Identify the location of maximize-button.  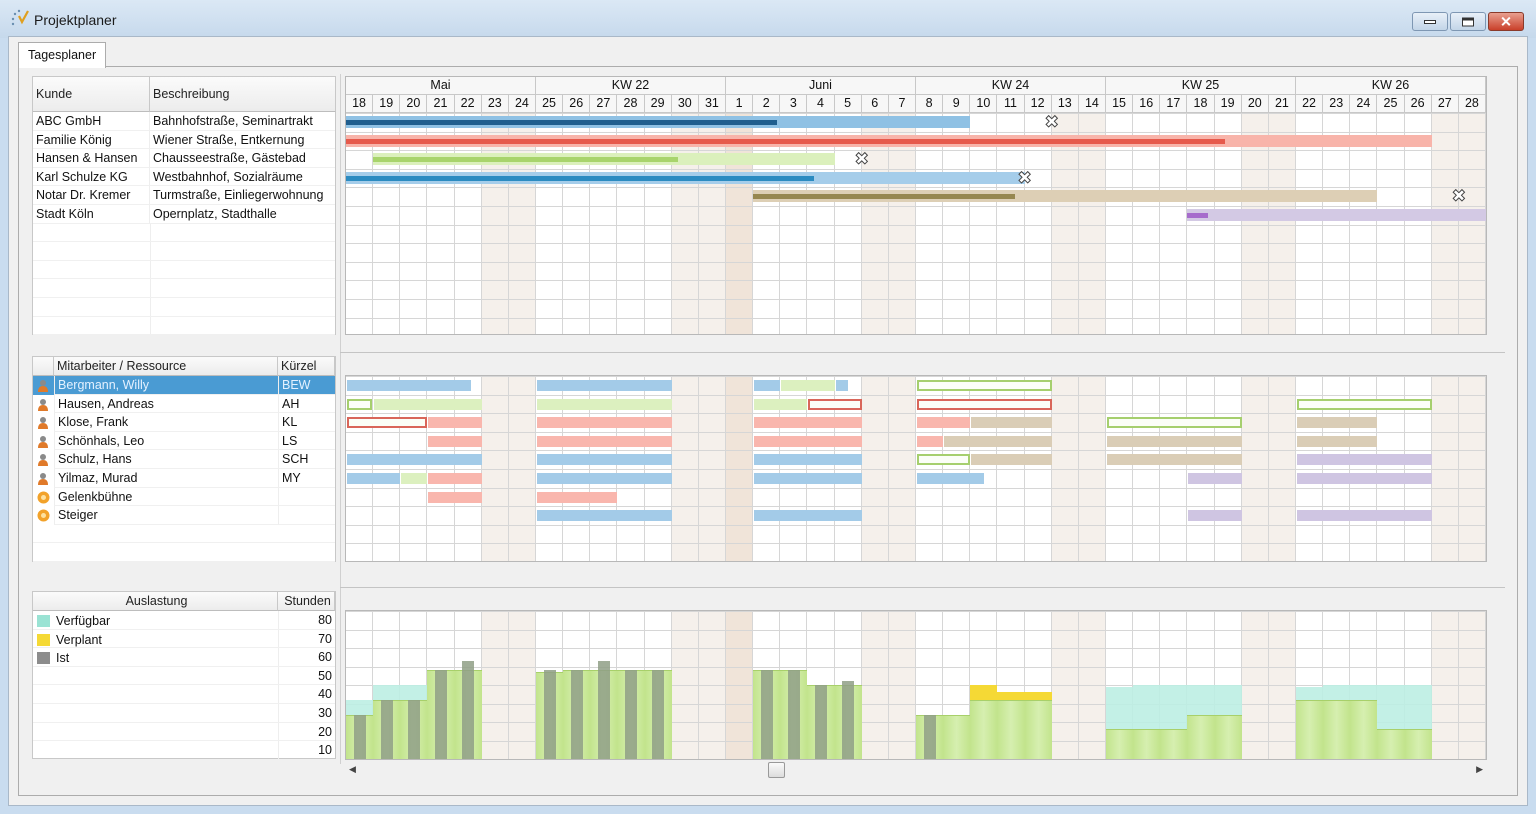
(1468, 21).